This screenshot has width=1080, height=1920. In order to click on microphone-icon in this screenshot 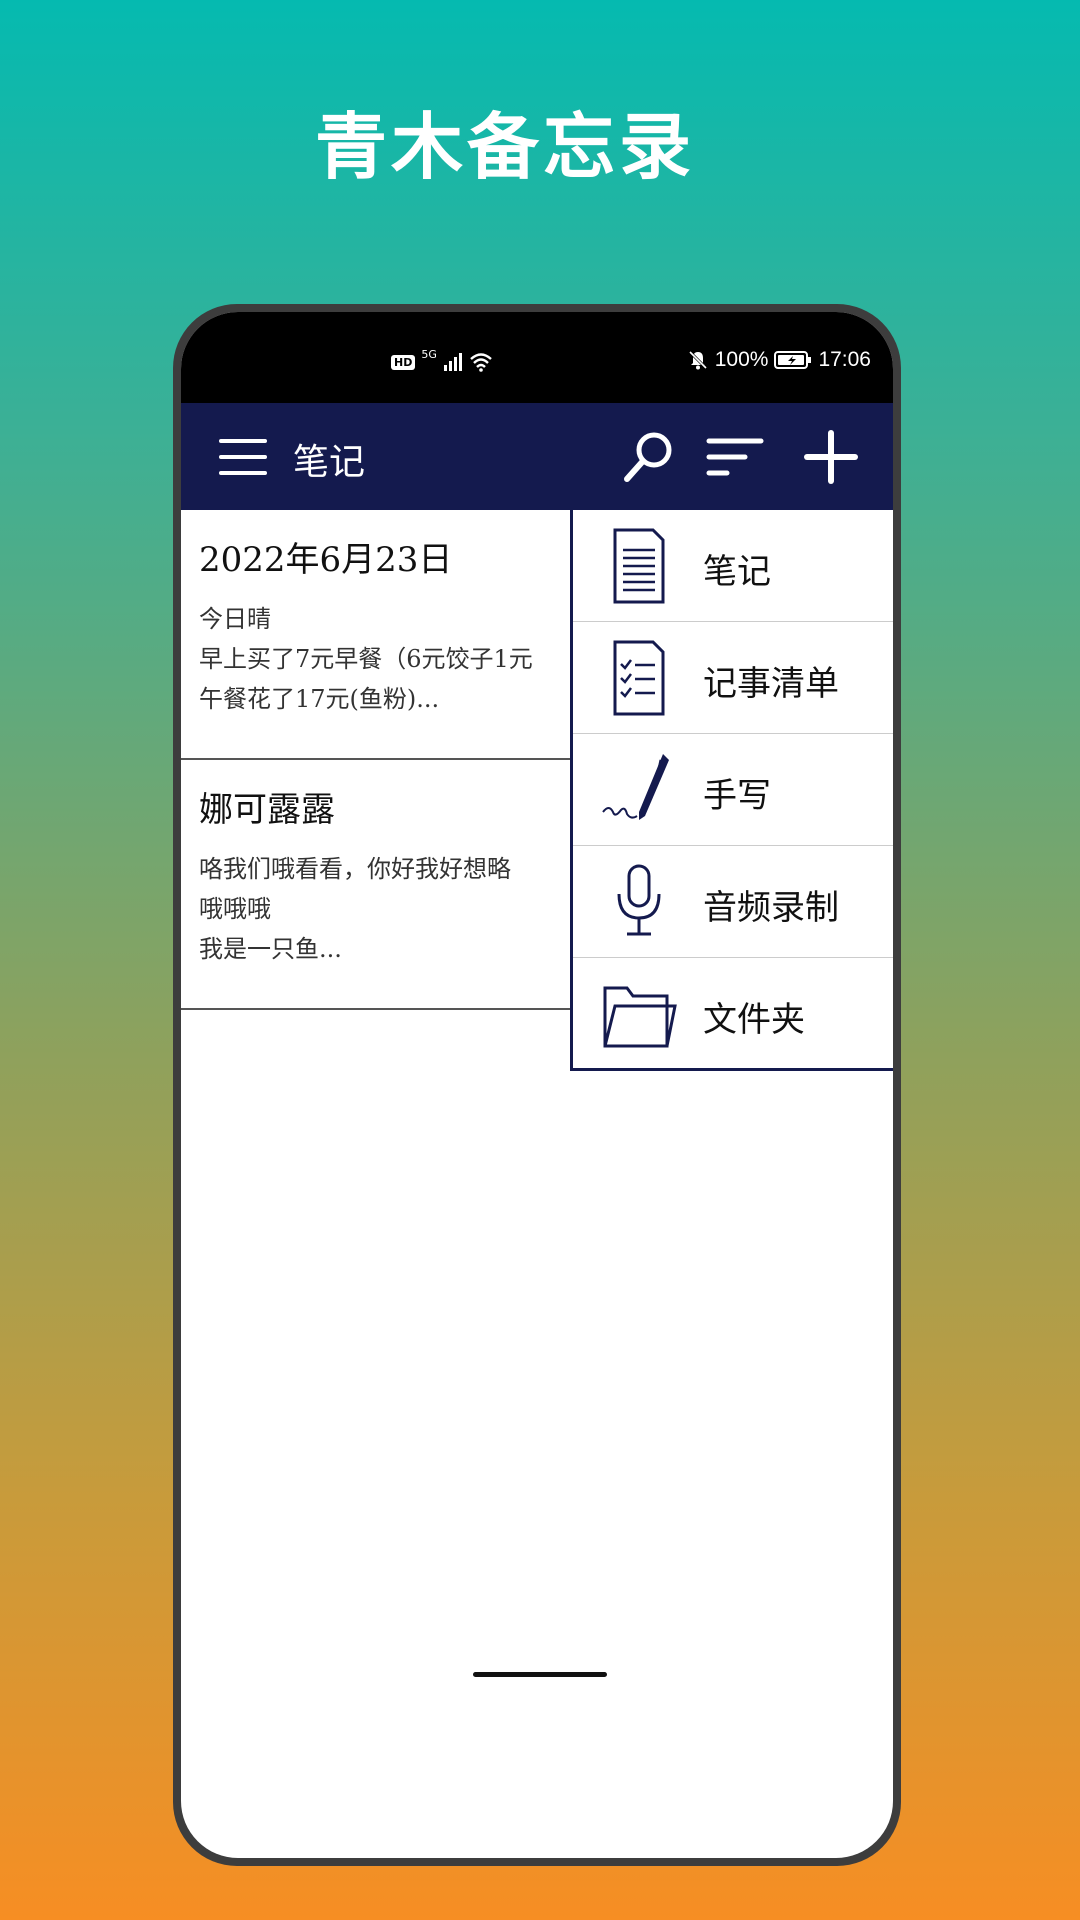, I will do `click(639, 900)`.